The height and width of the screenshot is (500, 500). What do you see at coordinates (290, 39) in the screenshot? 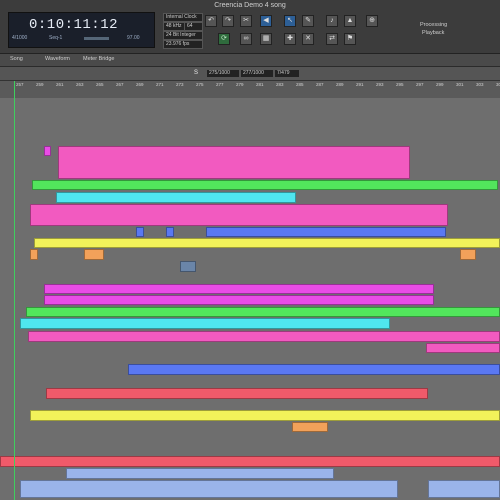
I see `crosshair-icon: ✚` at bounding box center [290, 39].